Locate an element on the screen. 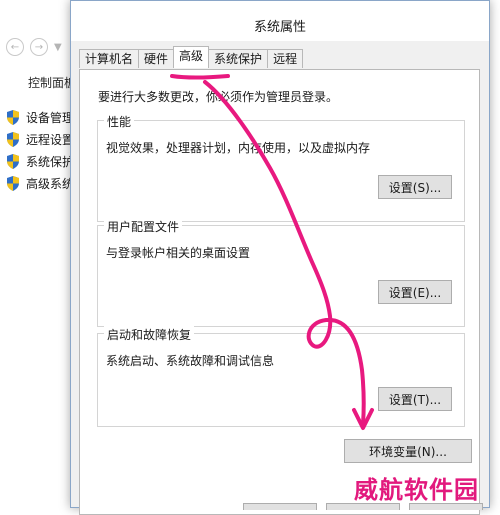  advanced-system-label: 高级系统 is located at coordinates (50, 183).